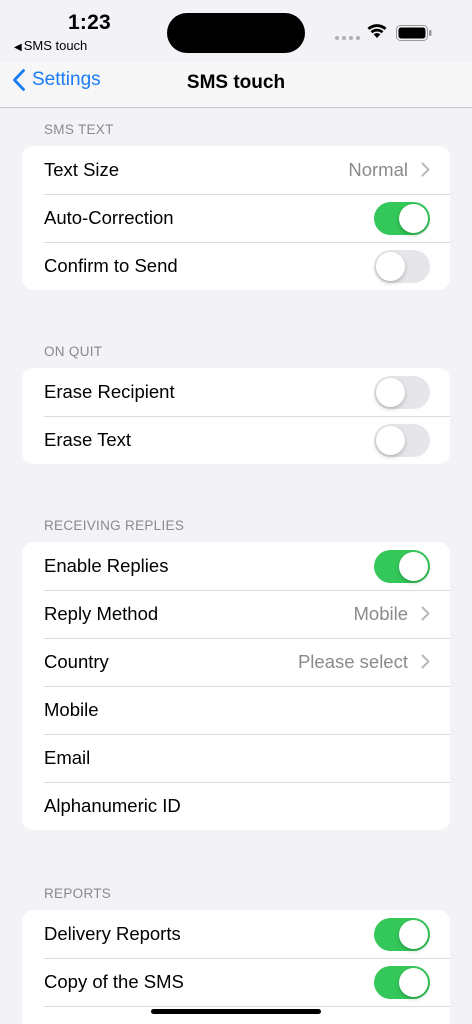 Image resolution: width=472 pixels, height=1024 pixels. Describe the element at coordinates (347, 38) in the screenshot. I see `cellular-signal-icon` at that location.